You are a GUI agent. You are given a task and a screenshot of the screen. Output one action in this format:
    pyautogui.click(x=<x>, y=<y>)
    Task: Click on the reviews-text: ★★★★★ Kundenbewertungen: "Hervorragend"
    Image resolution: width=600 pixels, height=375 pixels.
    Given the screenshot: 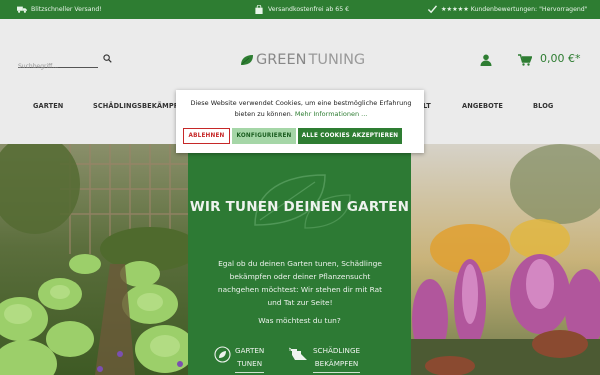 What is the action you would take?
    pyautogui.click(x=514, y=9)
    